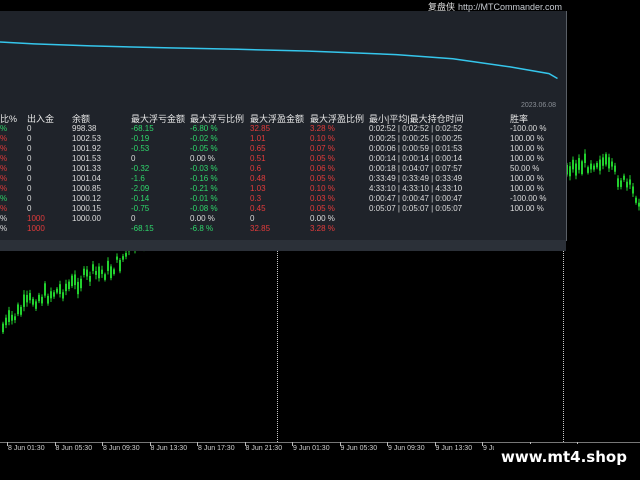 This screenshot has height=480, width=640. Describe the element at coordinates (86, 148) in the screenshot. I see `row-balance: 1001.92` at that location.